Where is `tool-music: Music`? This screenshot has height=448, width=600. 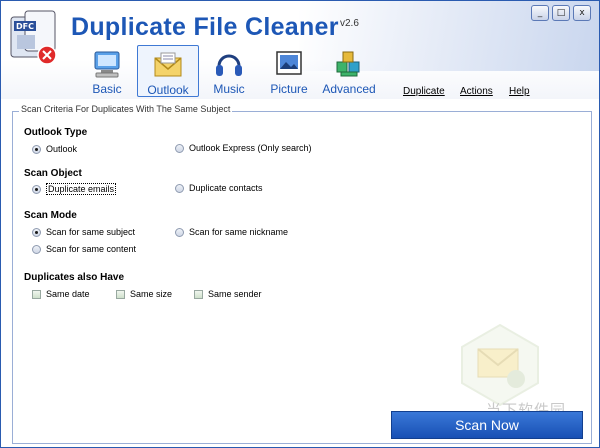
tool-music: Music is located at coordinates (229, 70).